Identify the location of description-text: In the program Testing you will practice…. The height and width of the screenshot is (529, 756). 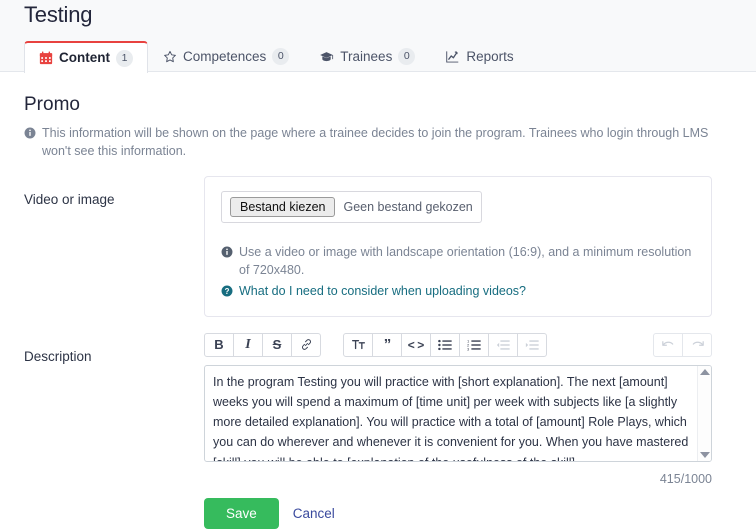
(451, 417).